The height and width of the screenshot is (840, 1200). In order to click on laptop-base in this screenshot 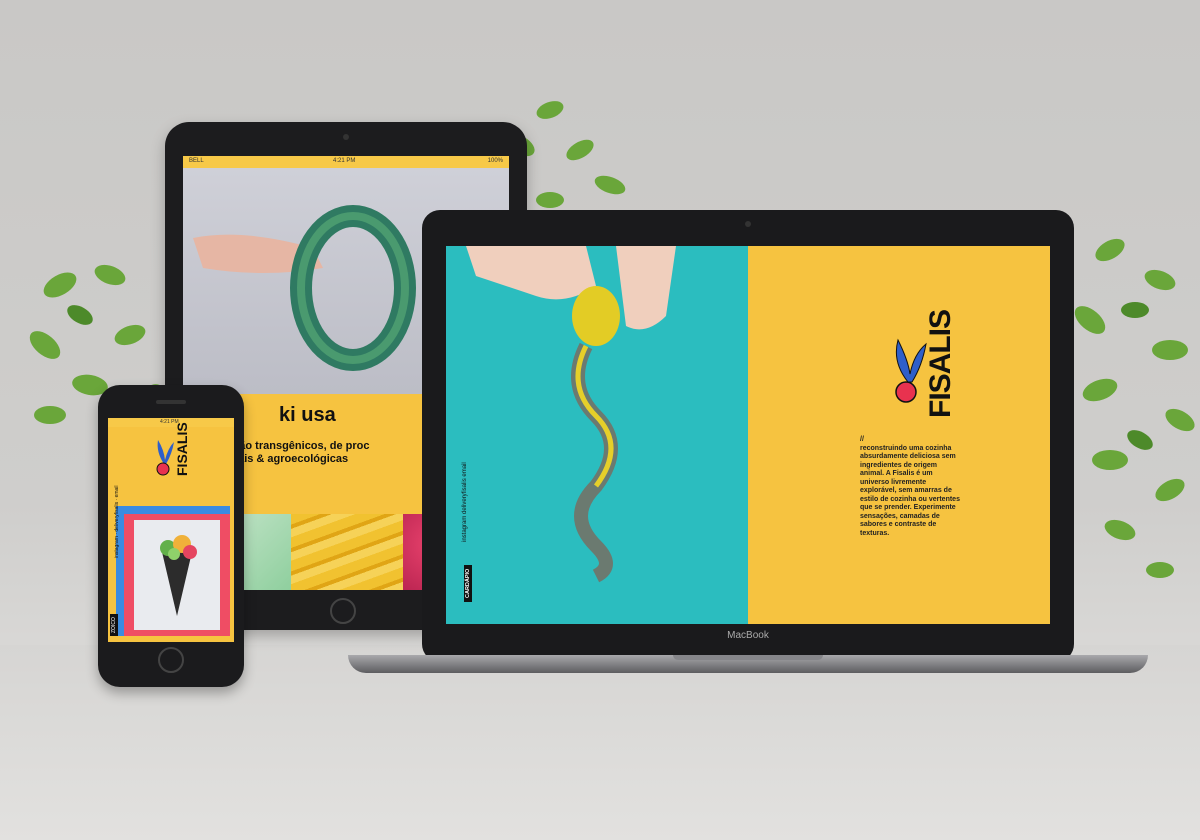, I will do `click(748, 664)`.